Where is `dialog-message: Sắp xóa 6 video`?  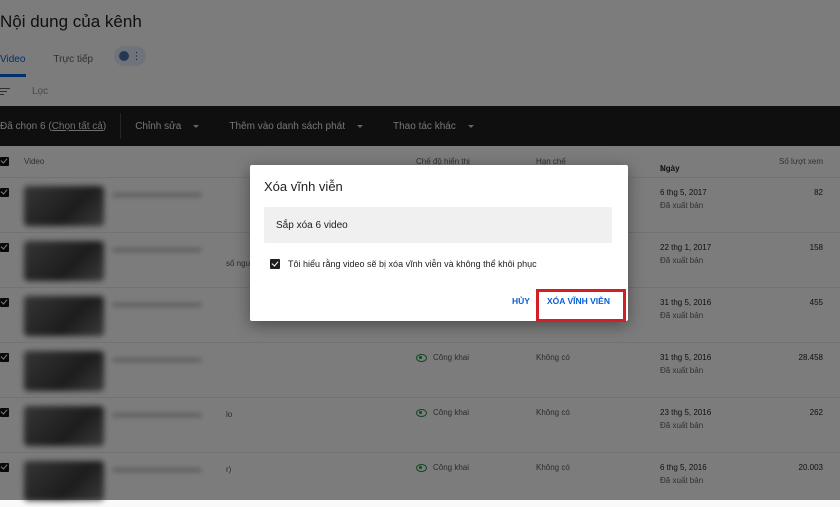 dialog-message: Sắp xóa 6 video is located at coordinates (312, 225).